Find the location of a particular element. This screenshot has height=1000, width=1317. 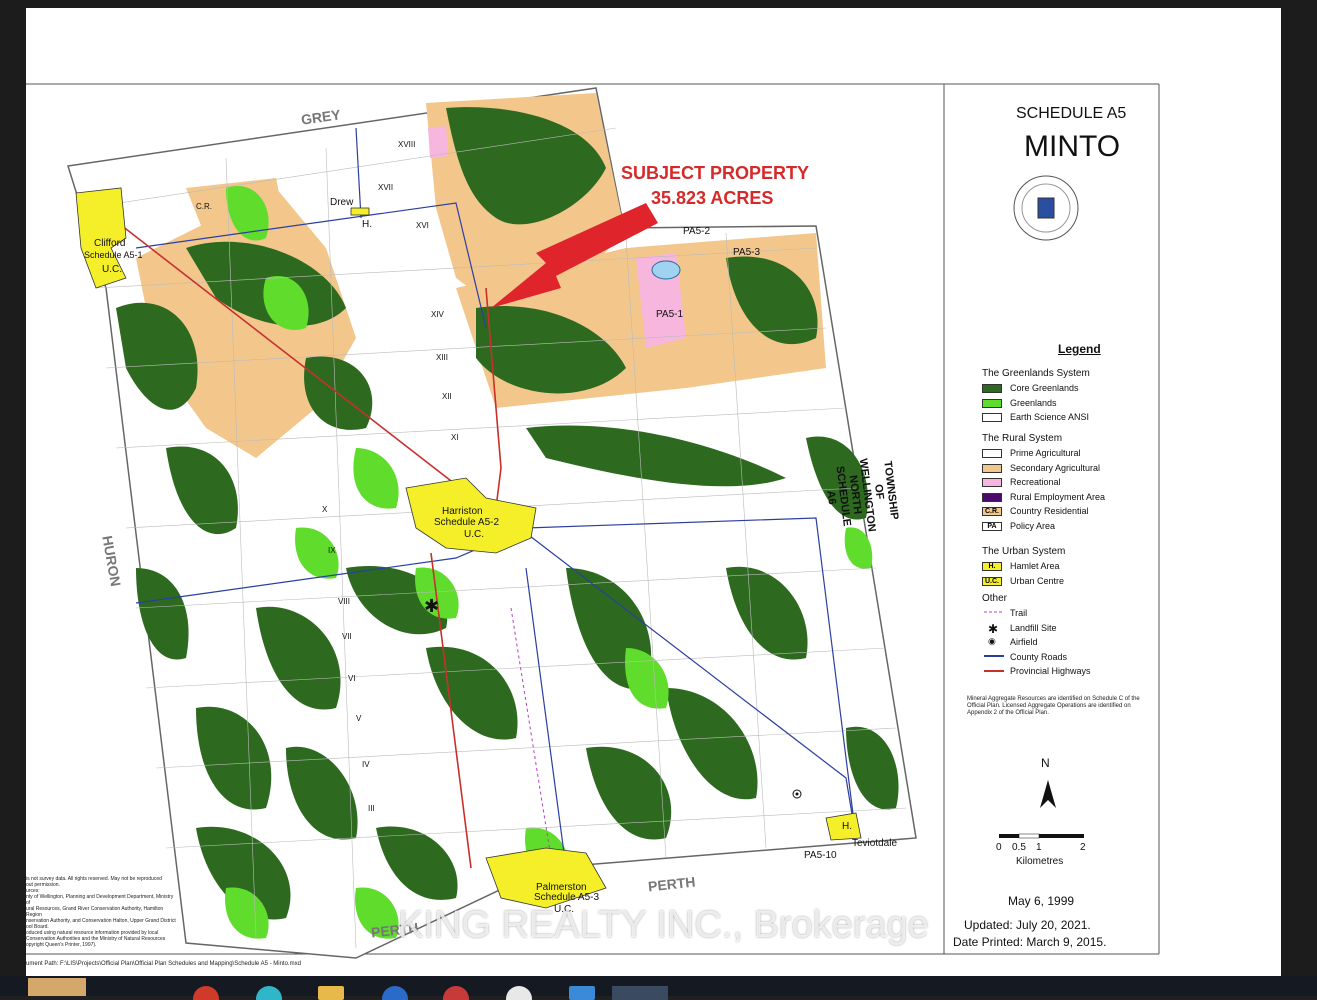

legend-item-label: Landfill Site is located at coordinates (1033, 627).